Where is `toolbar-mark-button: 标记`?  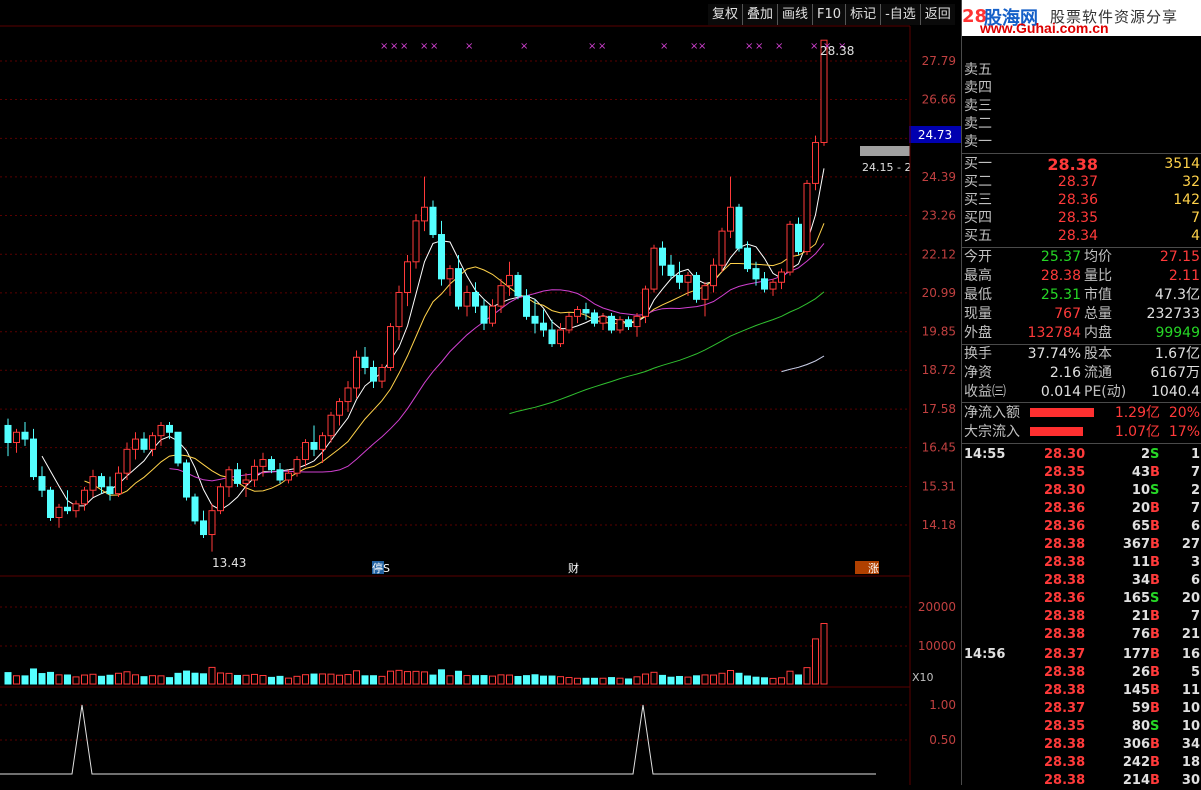 toolbar-mark-button: 标记 is located at coordinates (863, 14).